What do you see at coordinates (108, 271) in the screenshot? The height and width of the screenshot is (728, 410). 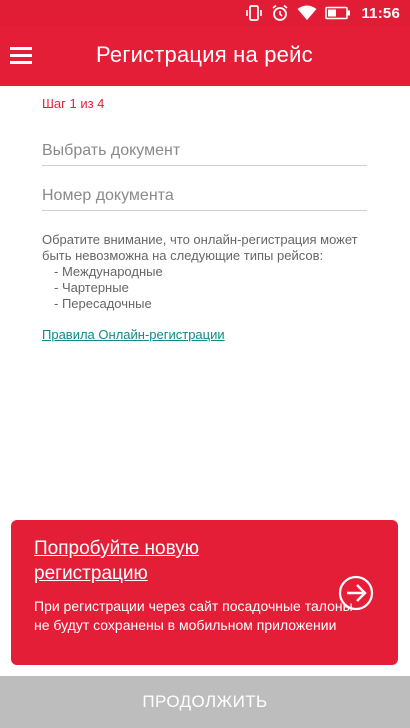 I see `list-item: - Международные` at bounding box center [108, 271].